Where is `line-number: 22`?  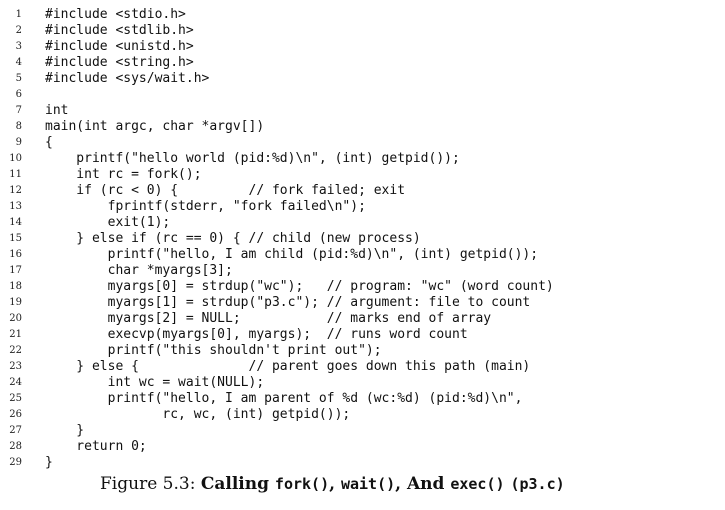
line-number: 22 is located at coordinates (15, 350).